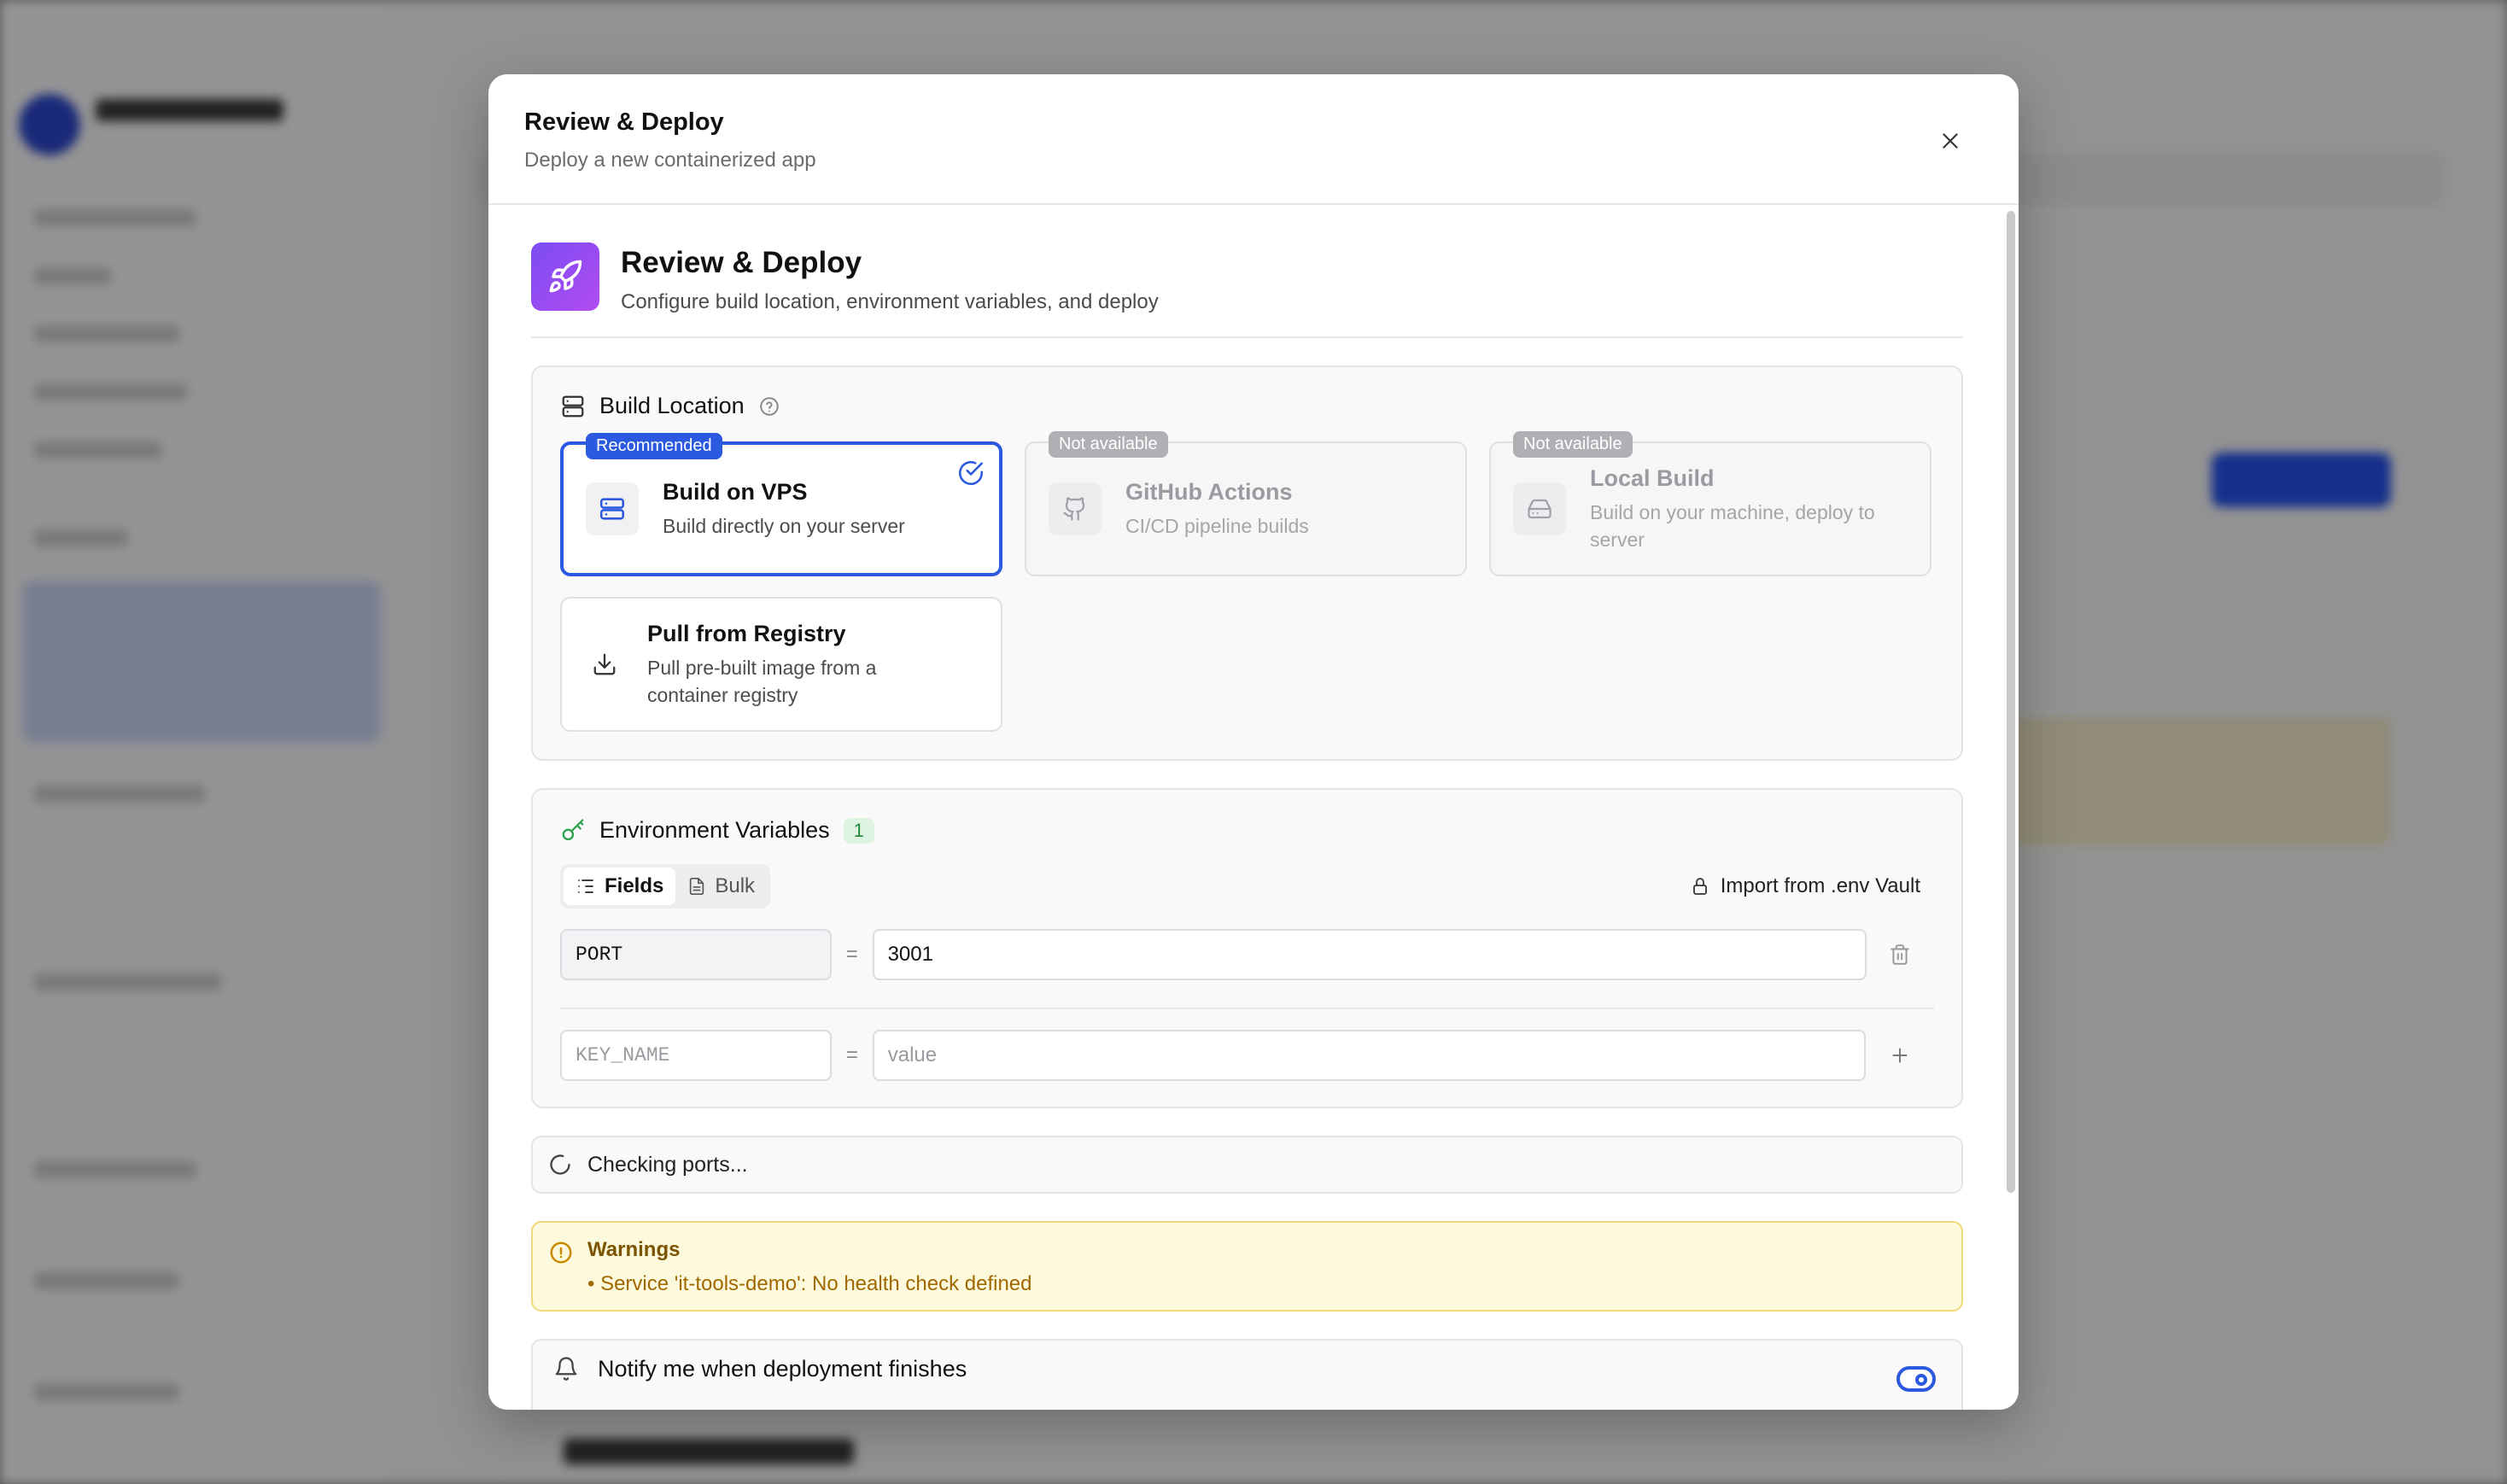 The height and width of the screenshot is (1484, 2507). Describe the element at coordinates (634, 885) in the screenshot. I see `tab-fields-label: Fields` at that location.